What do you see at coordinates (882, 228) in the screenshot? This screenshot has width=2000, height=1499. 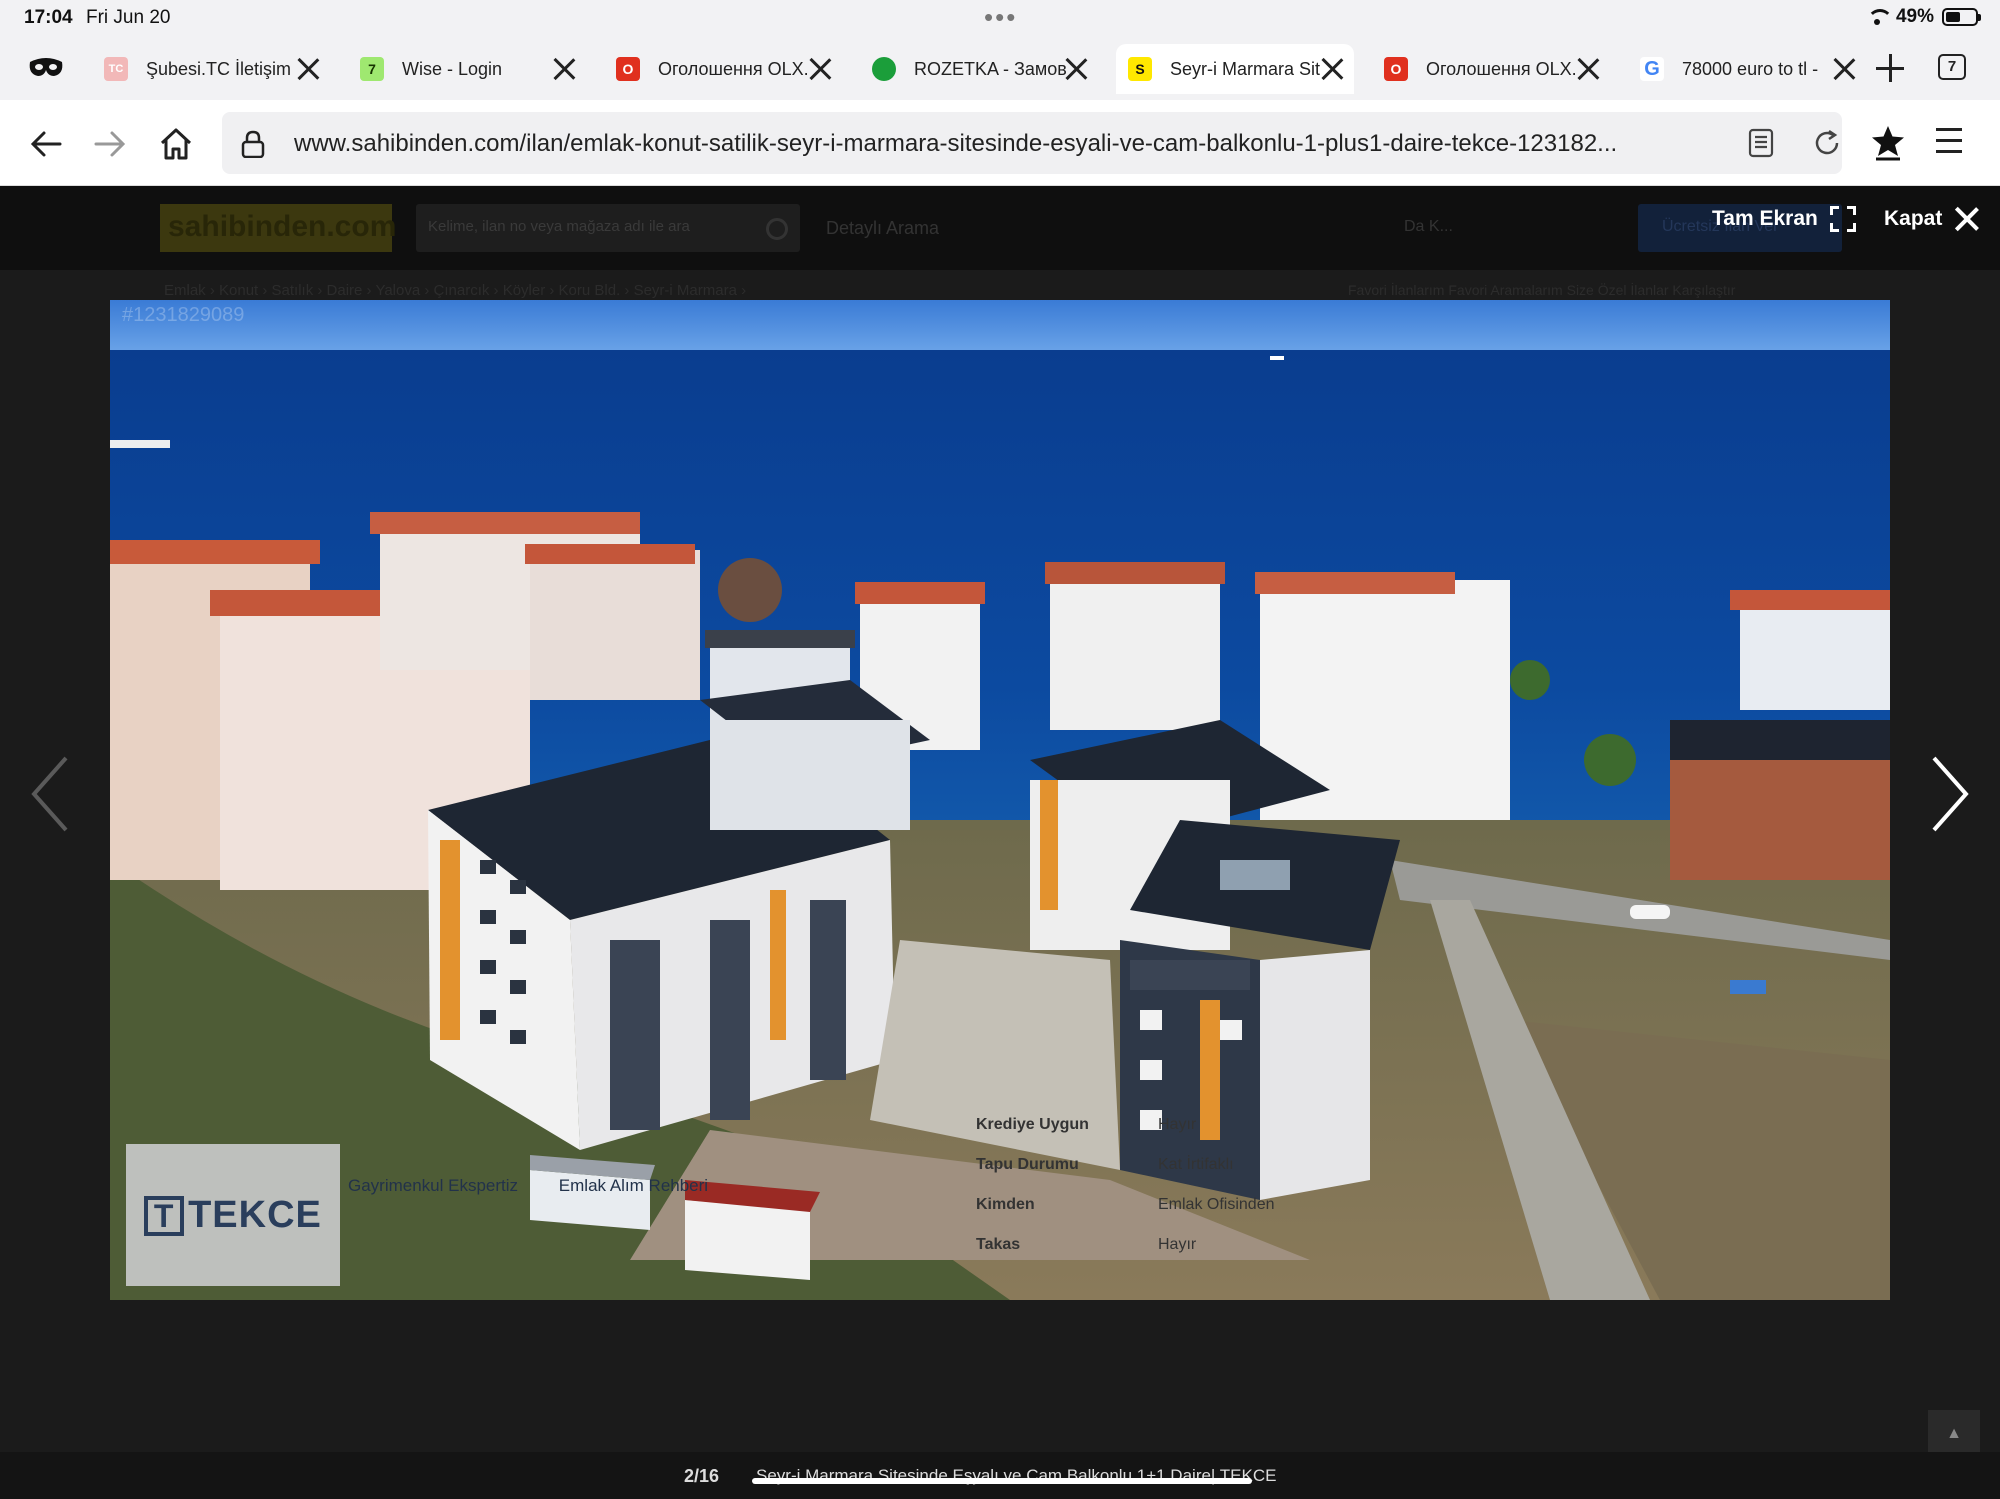 I see `detail-search-link: Detaylı Arama` at bounding box center [882, 228].